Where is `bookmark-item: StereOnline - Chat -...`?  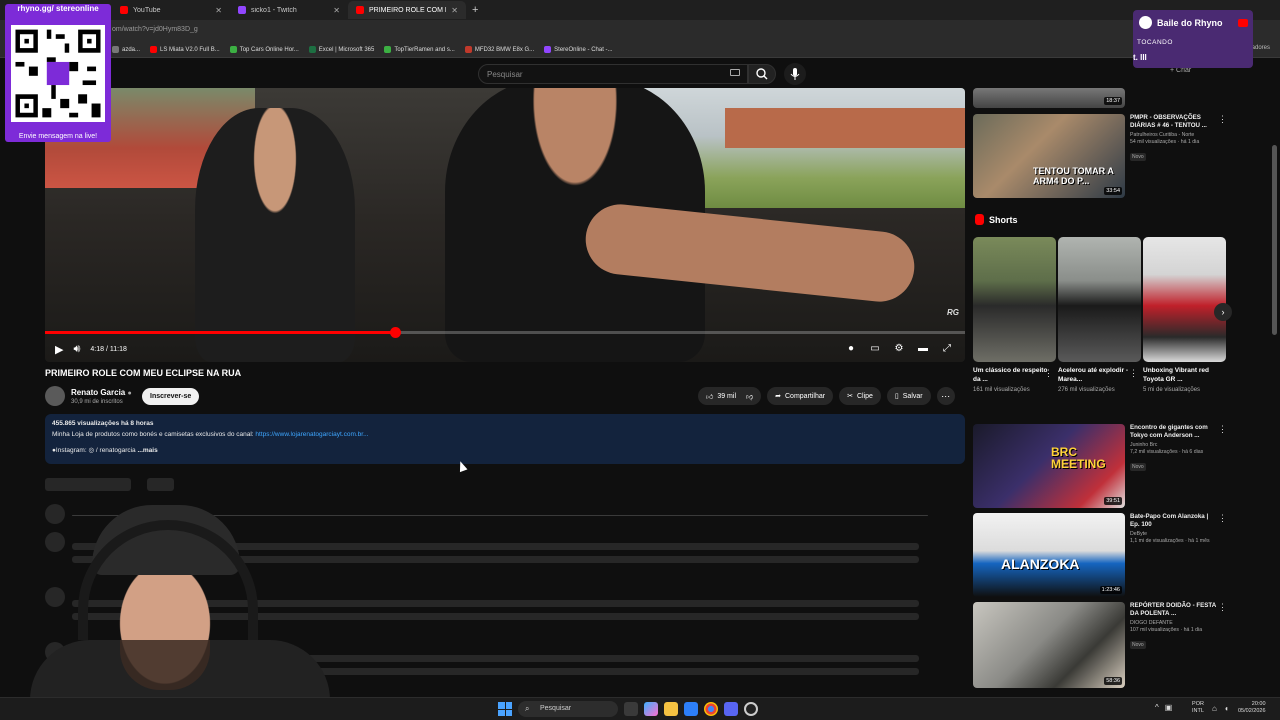
bookmark-item: StereOnline - Chat -... is located at coordinates (578, 49).